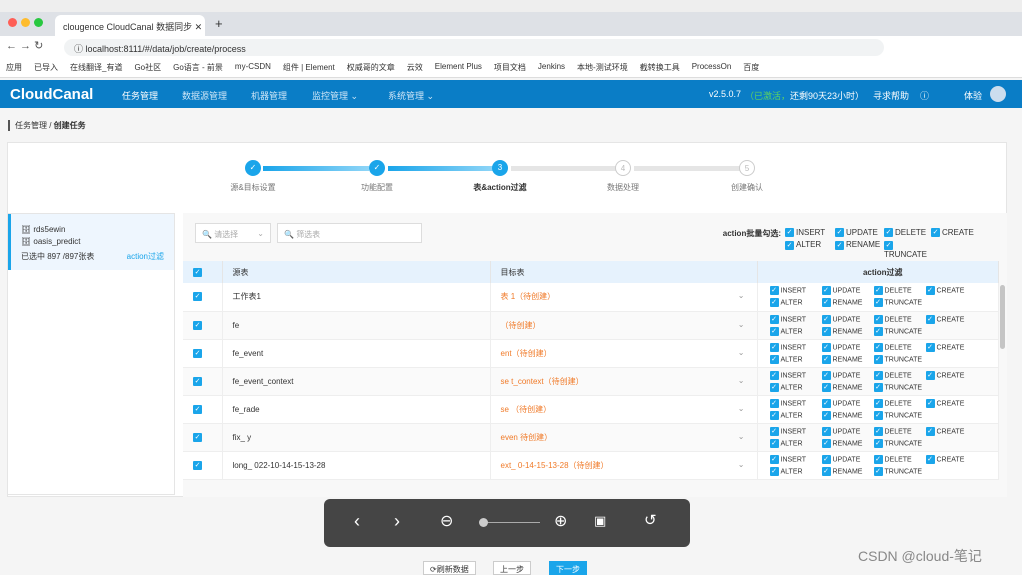 The image size is (1022, 575). I want to click on rotate-icon: ↺, so click(650, 520).